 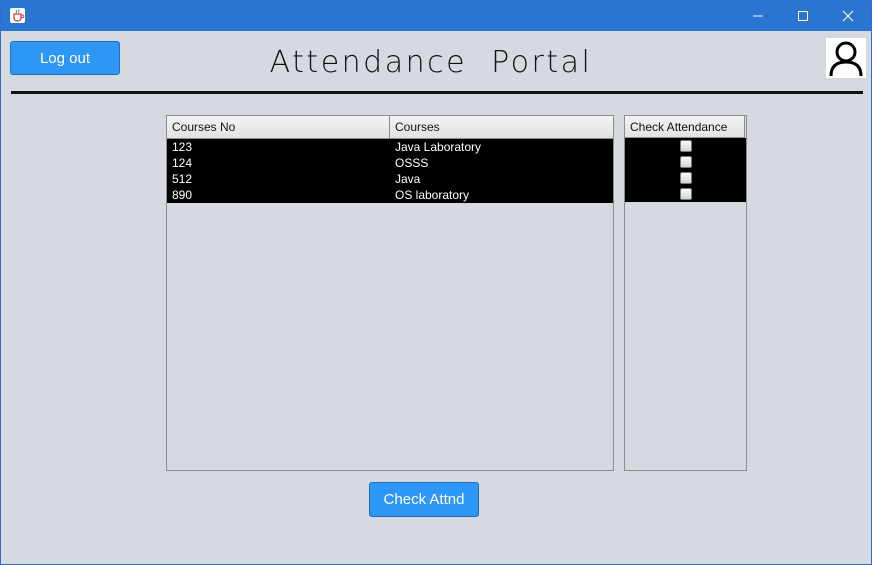 I want to click on table-row: 890 OS laboratory, so click(x=390, y=195).